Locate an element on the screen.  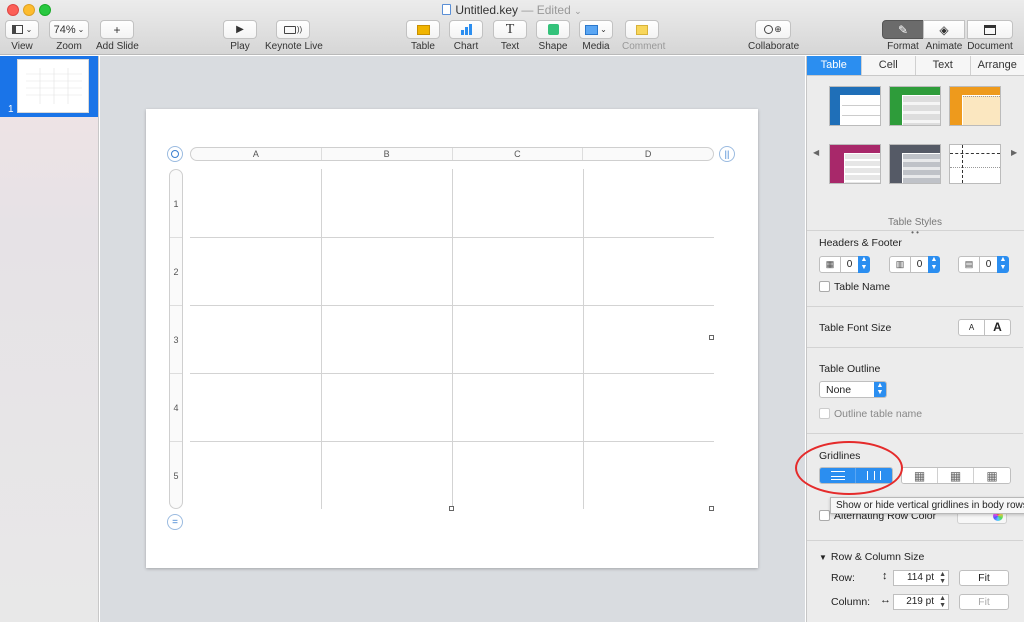
decrease-font-size-button: A is located at coordinates (972, 327).